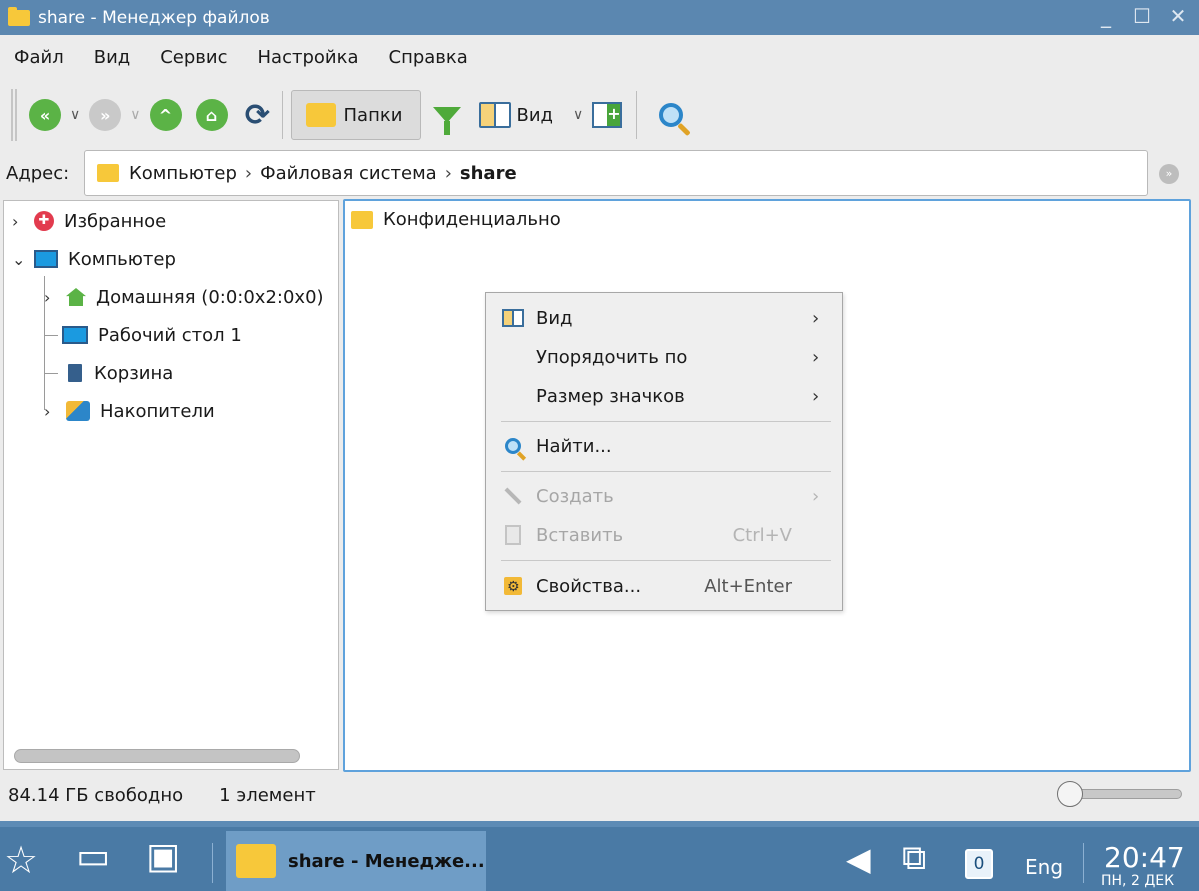  I want to click on item-count-text: 1 элемент, so click(267, 795).